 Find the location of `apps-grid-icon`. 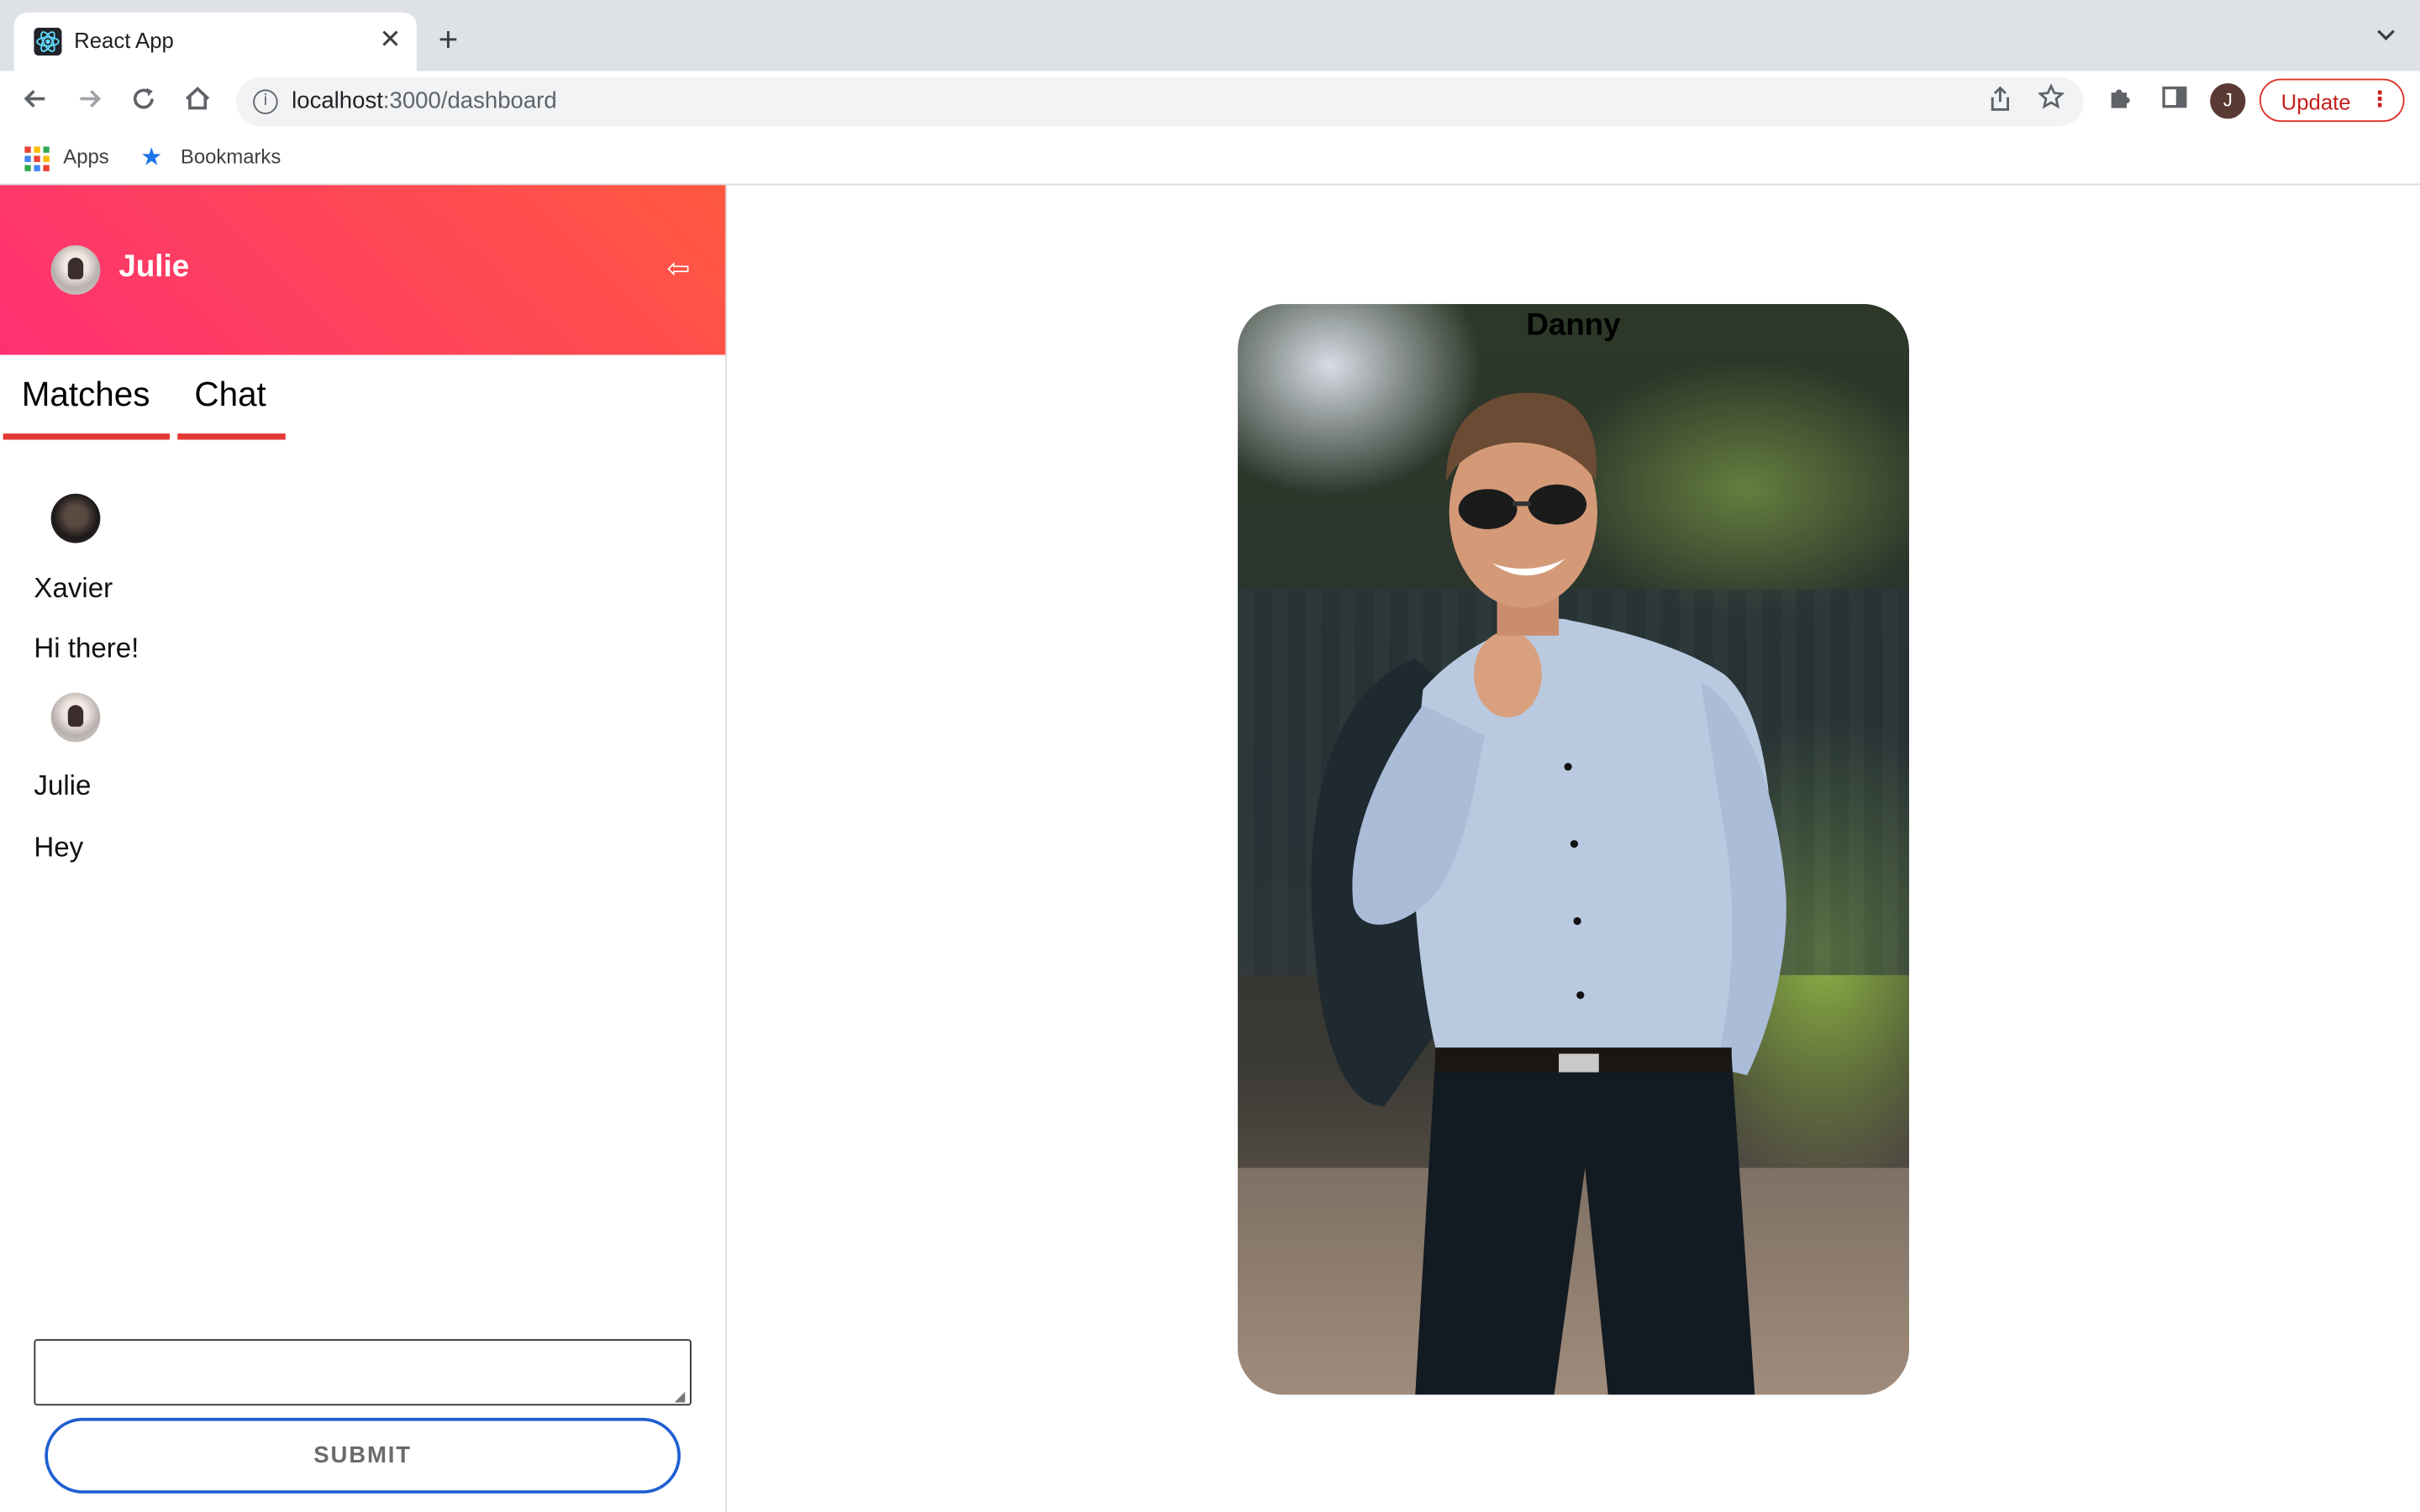

apps-grid-icon is located at coordinates (37, 158).